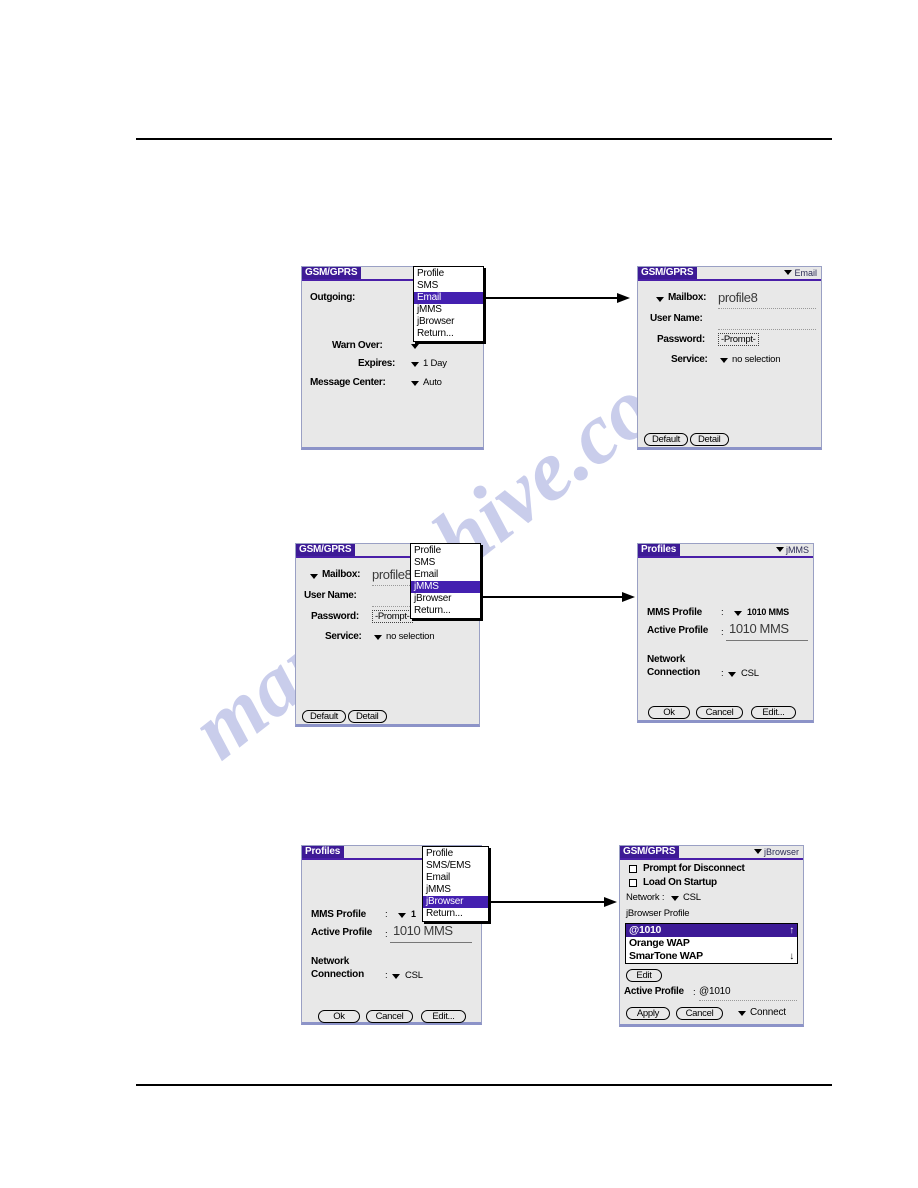 Image resolution: width=918 pixels, height=1188 pixels. What do you see at coordinates (715, 992) in the screenshot?
I see `active-profile-value: @1010` at bounding box center [715, 992].